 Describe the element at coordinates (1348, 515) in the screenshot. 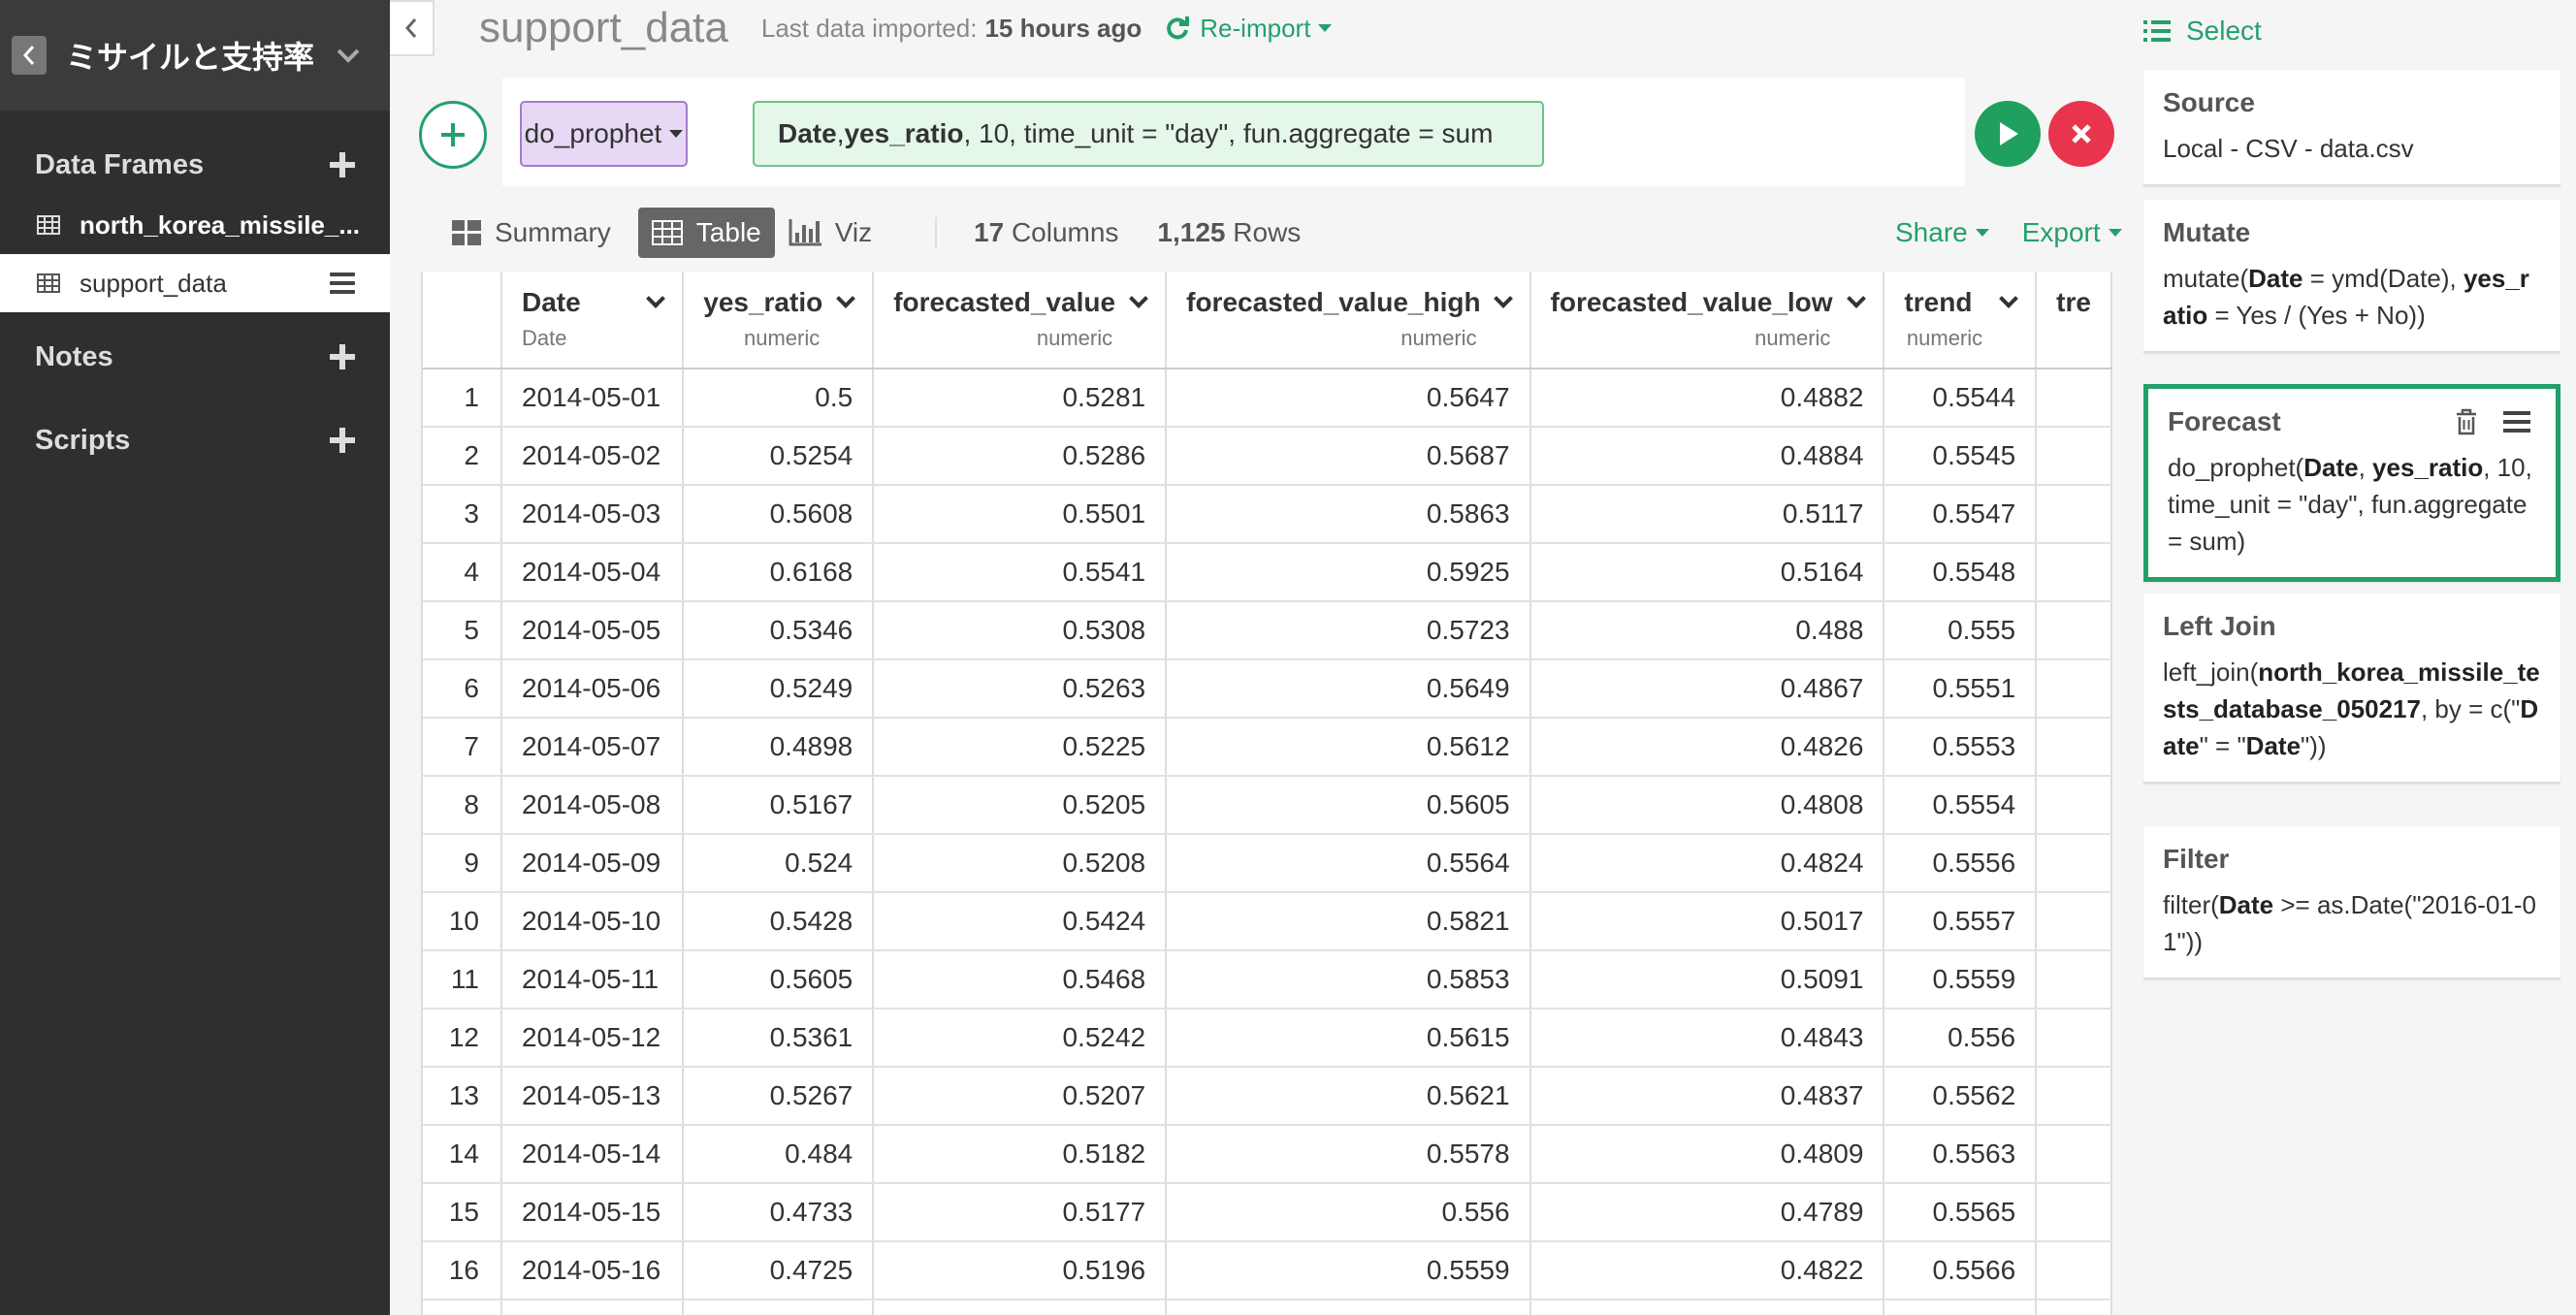

I see `table-cell: 0.5863` at that location.